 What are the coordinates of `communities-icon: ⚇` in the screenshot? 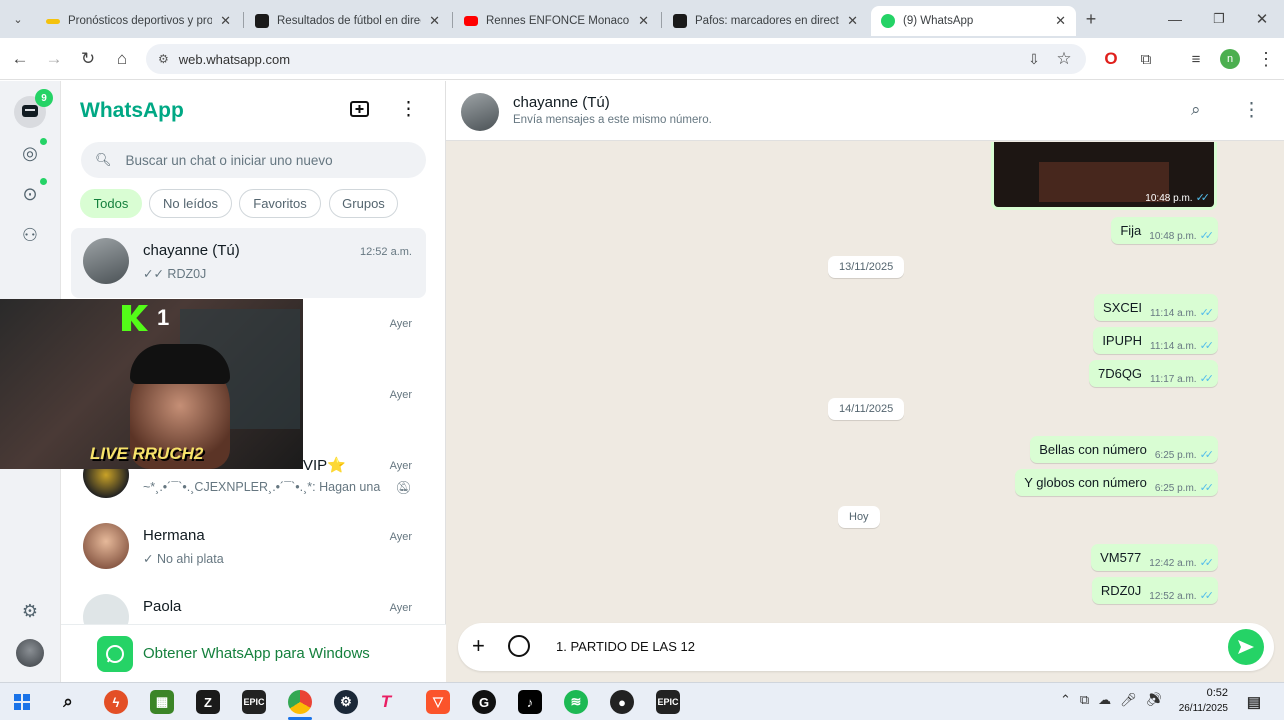 It's located at (30, 235).